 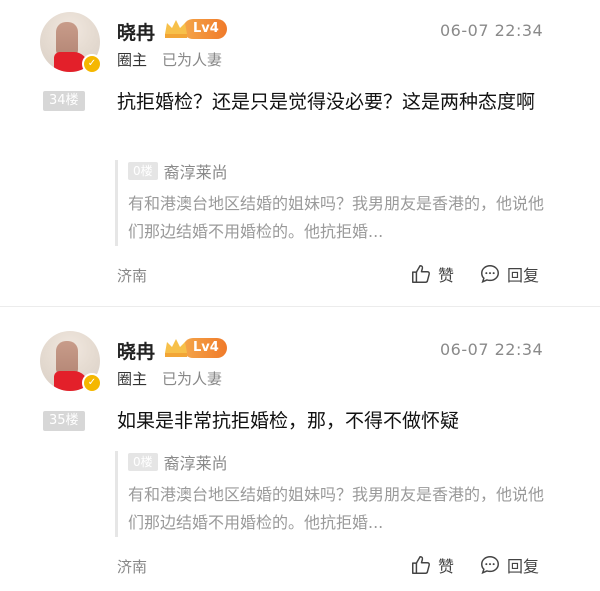 What do you see at coordinates (288, 421) in the screenshot?
I see `comment-content: 如果是非常抗拒婚检，那，不得不做怀疑` at bounding box center [288, 421].